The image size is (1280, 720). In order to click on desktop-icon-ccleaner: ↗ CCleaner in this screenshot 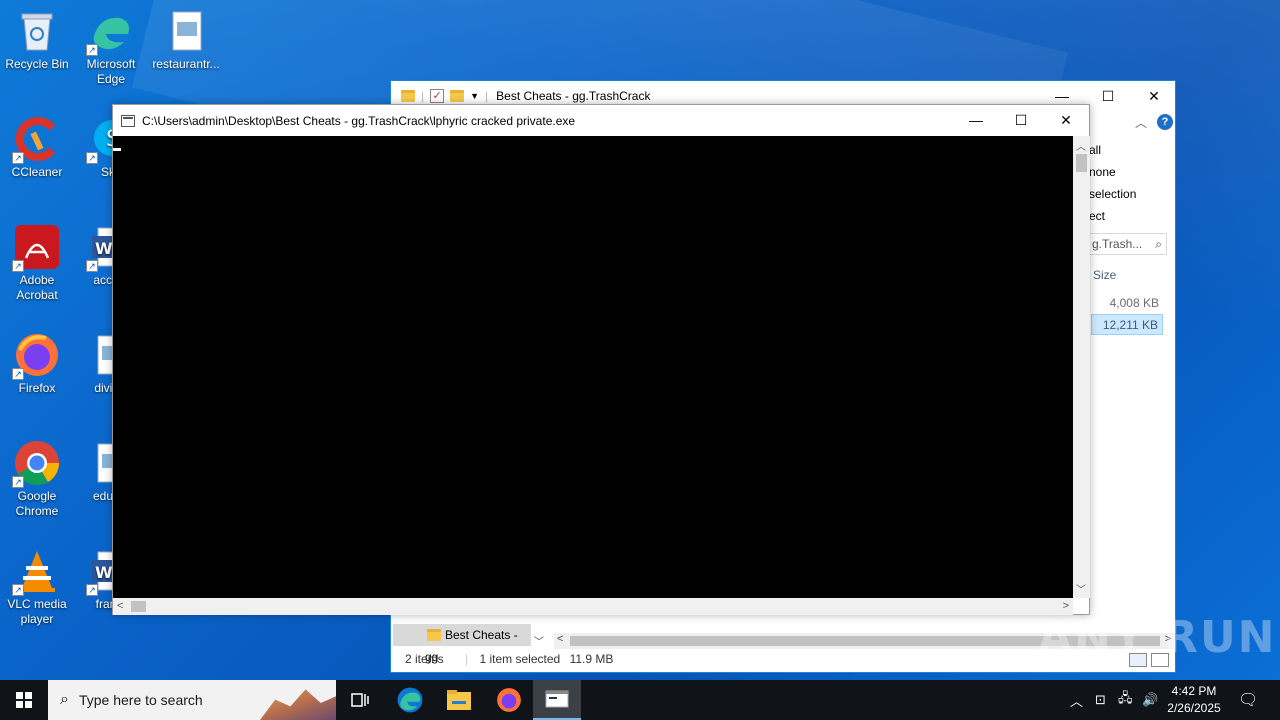, I will do `click(37, 148)`.